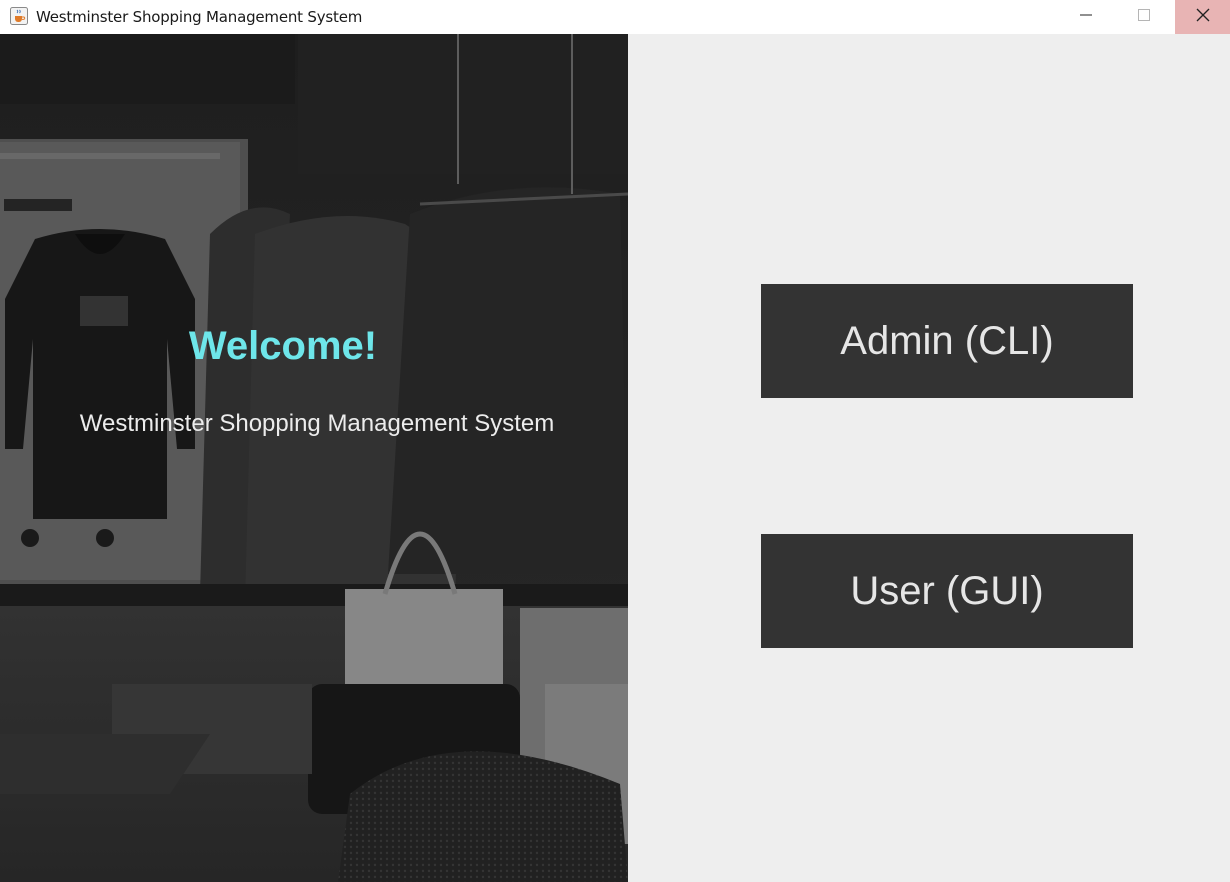  Describe the element at coordinates (19, 16) in the screenshot. I see `java-cup-icon` at that location.